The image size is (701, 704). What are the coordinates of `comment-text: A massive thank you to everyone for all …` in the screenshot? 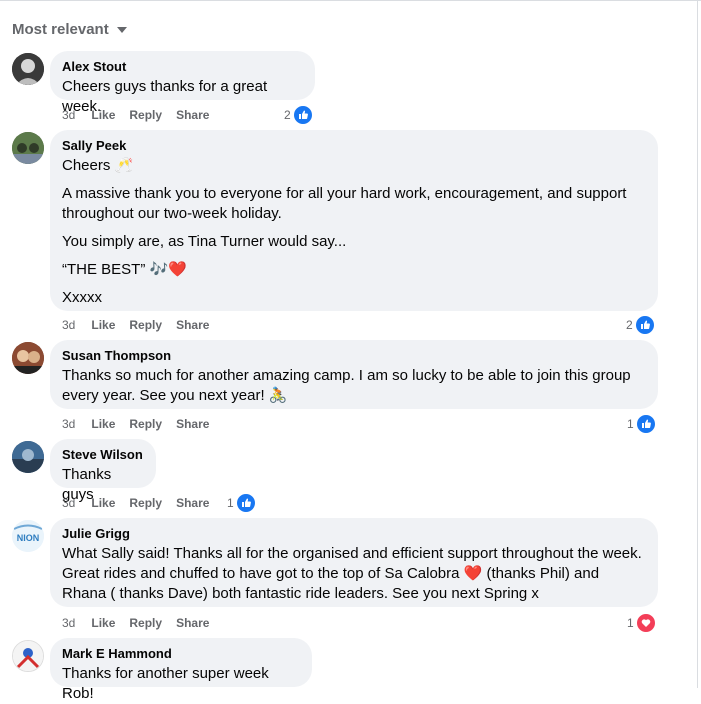 It's located at (344, 203).